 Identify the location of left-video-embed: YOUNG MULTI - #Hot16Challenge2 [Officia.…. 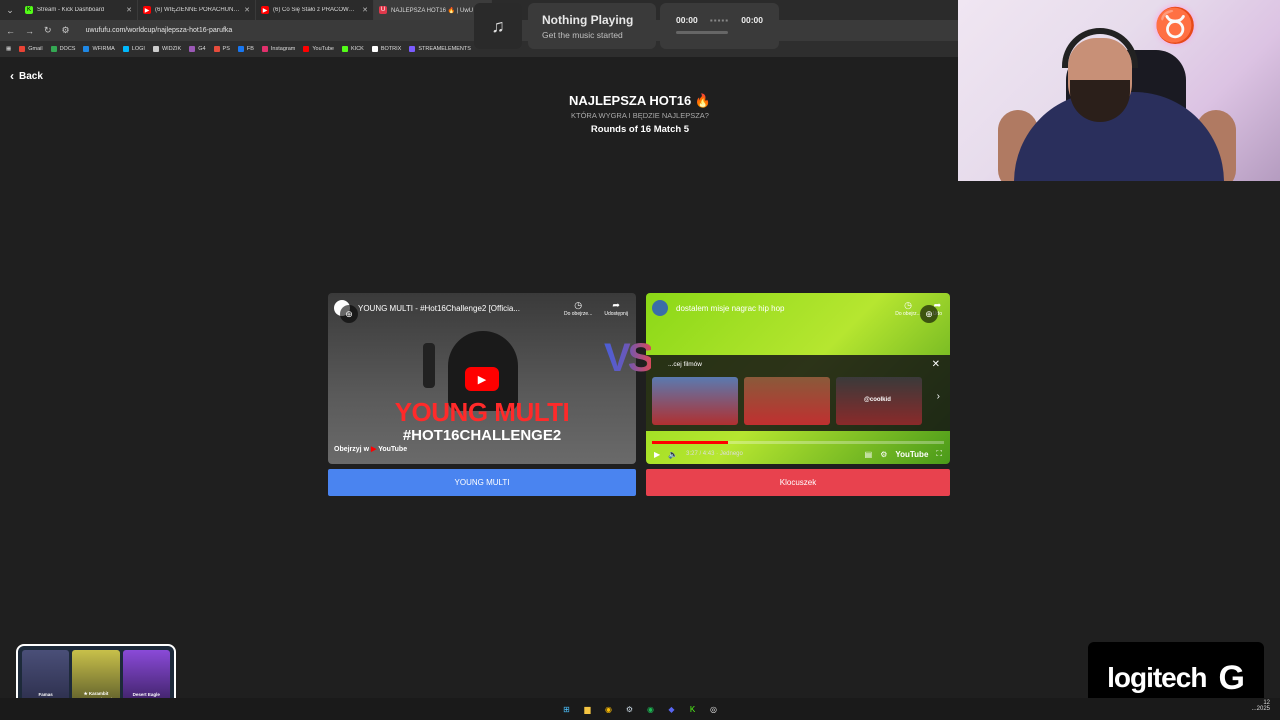
(482, 378).